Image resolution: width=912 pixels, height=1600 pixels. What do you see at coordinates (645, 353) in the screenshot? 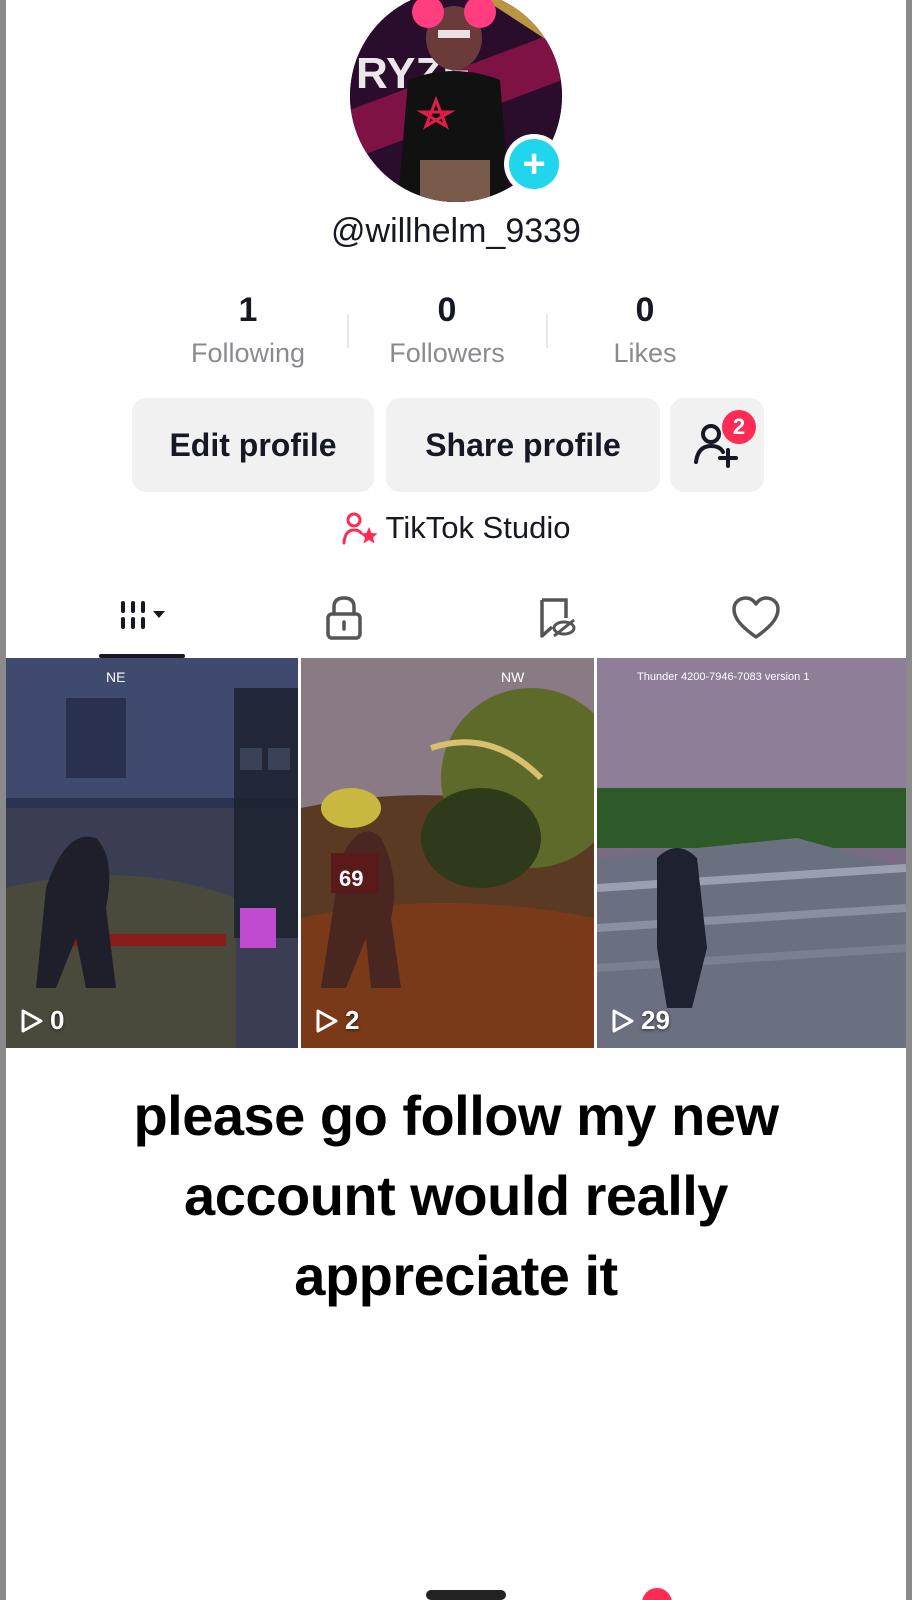
I see `stat-label: Likes` at bounding box center [645, 353].